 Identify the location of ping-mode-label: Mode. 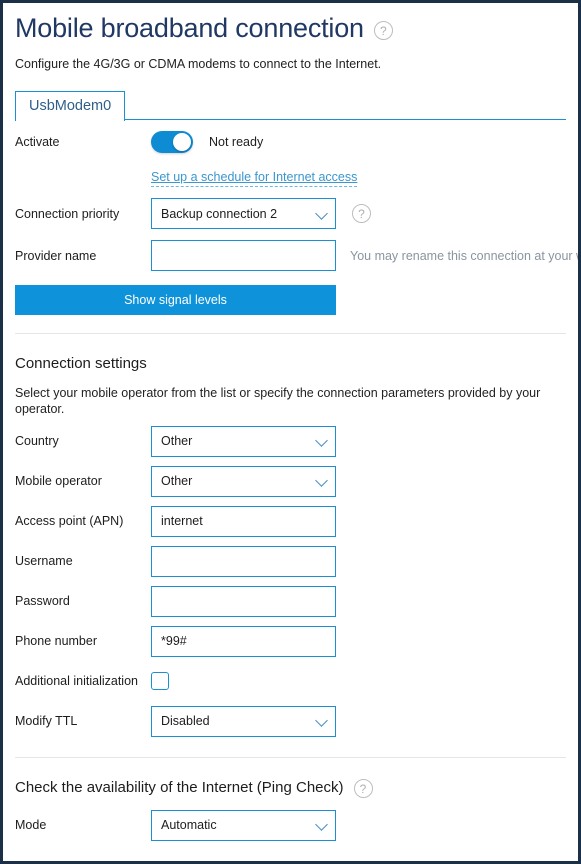
(31, 825).